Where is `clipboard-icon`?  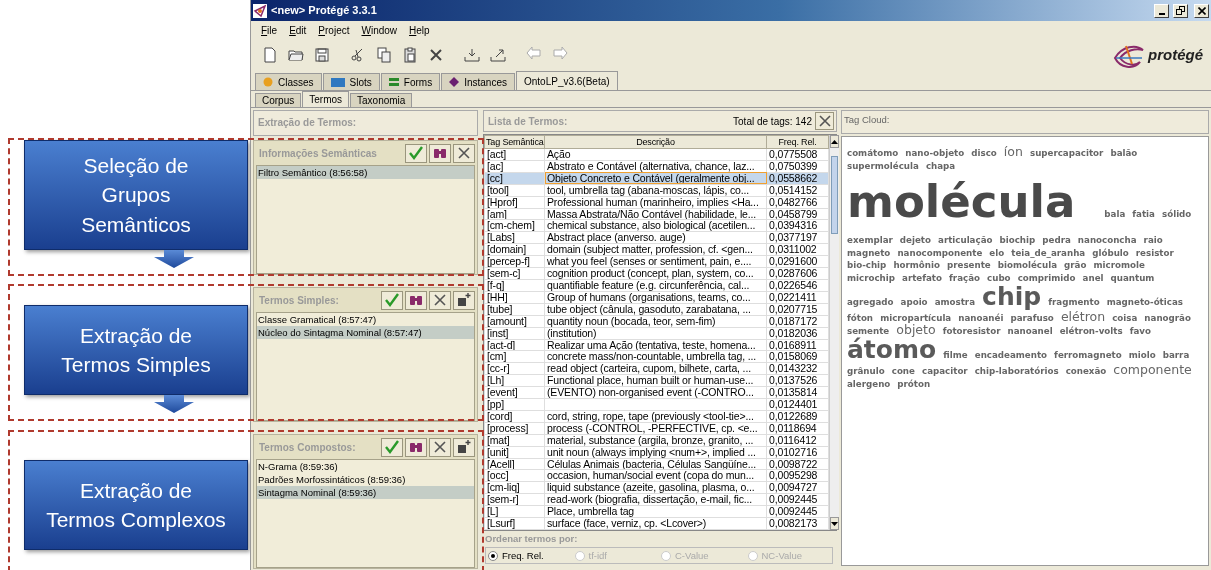
clipboard-icon is located at coordinates (410, 55).